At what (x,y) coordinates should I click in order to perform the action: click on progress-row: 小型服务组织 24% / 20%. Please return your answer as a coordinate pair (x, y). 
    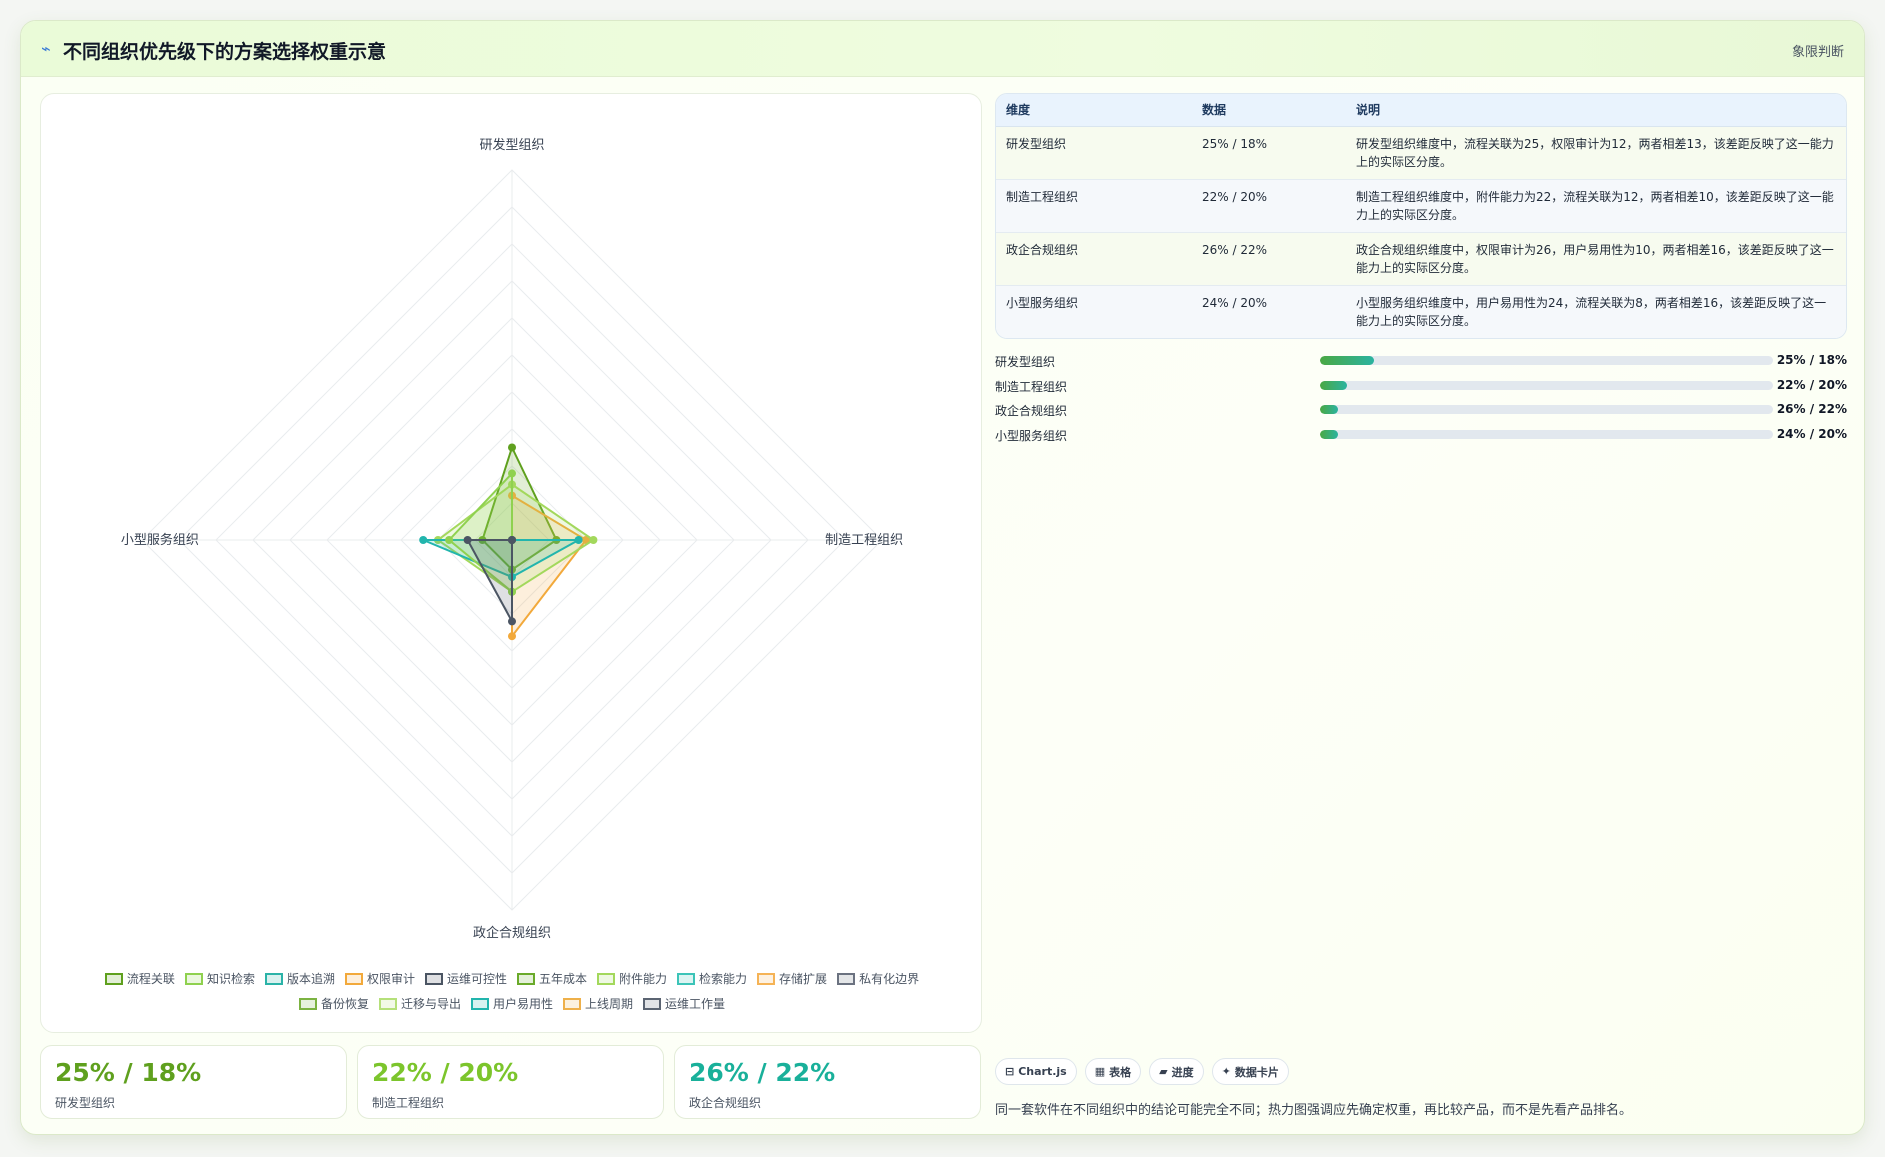
    Looking at the image, I should click on (1421, 437).